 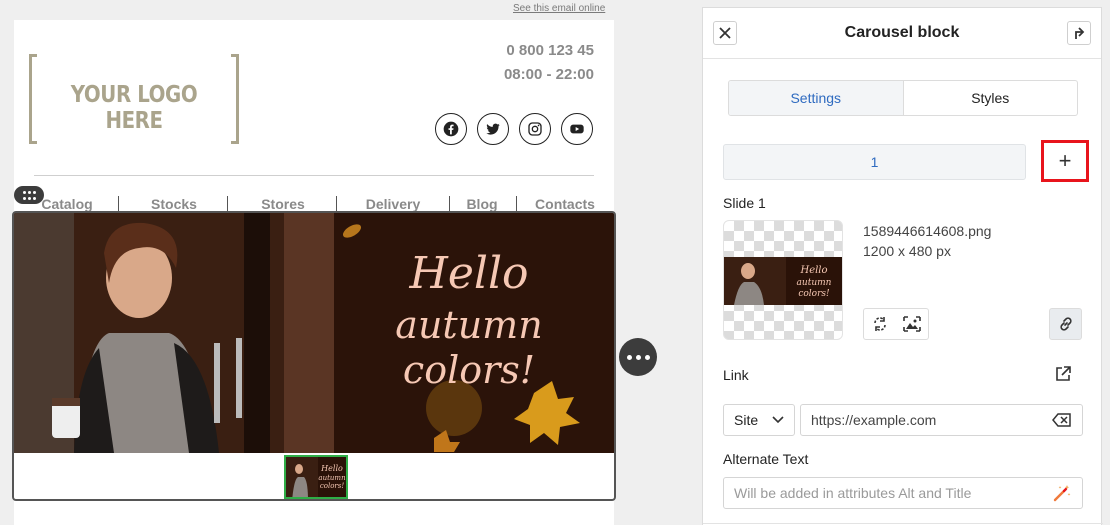 What do you see at coordinates (468, 325) in the screenshot?
I see `banner-headline-line2: autumn` at bounding box center [468, 325].